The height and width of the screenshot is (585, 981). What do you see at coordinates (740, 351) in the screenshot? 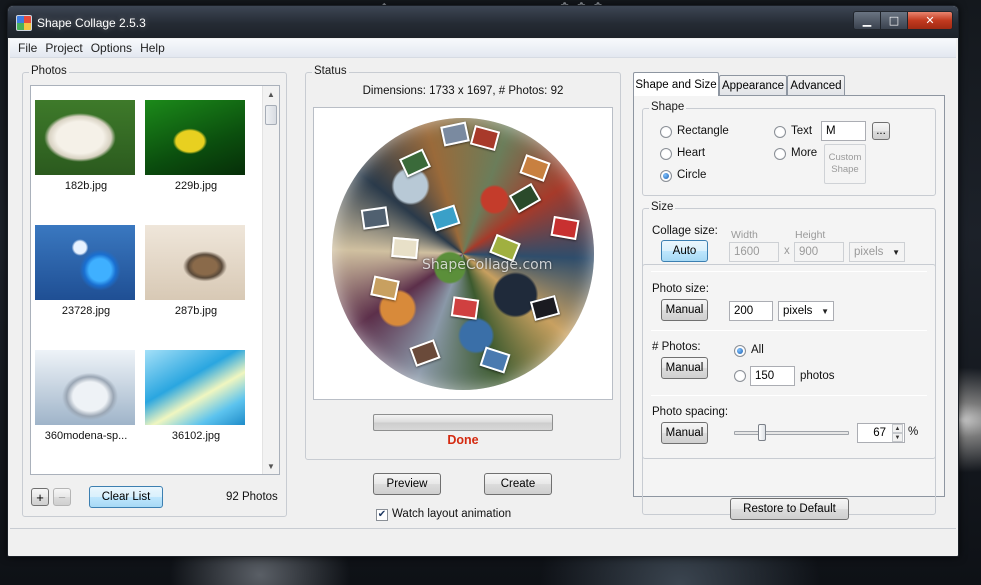
I see `photos-all-radio` at bounding box center [740, 351].